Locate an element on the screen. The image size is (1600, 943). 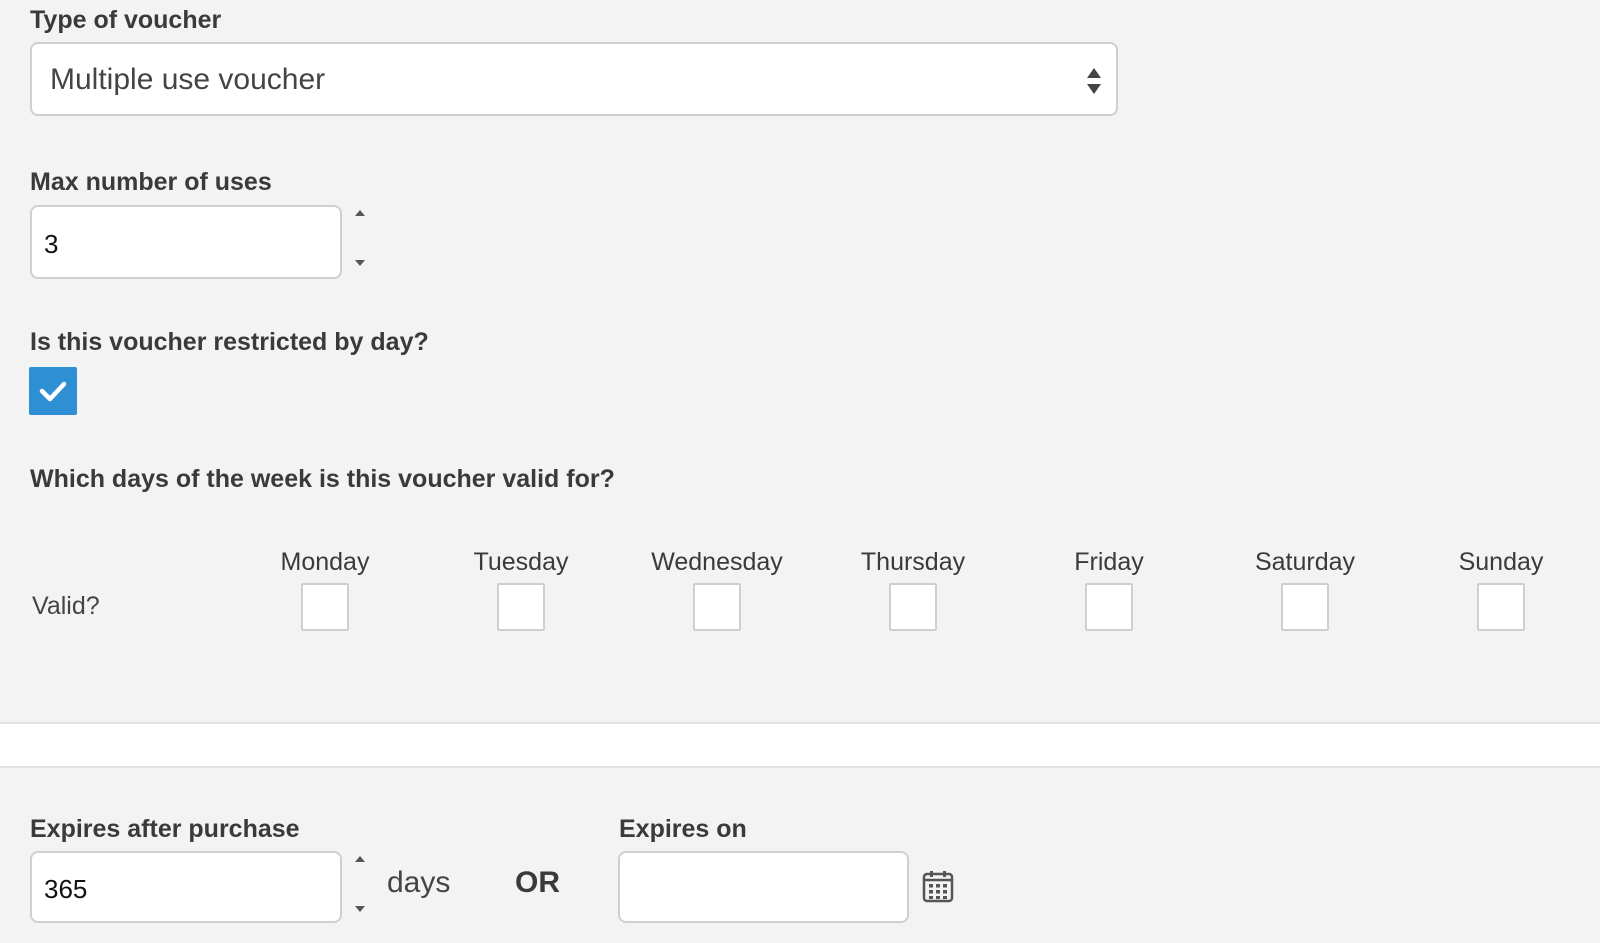
voucher-type-selected-value: Multiple use voucher is located at coordinates (188, 79).